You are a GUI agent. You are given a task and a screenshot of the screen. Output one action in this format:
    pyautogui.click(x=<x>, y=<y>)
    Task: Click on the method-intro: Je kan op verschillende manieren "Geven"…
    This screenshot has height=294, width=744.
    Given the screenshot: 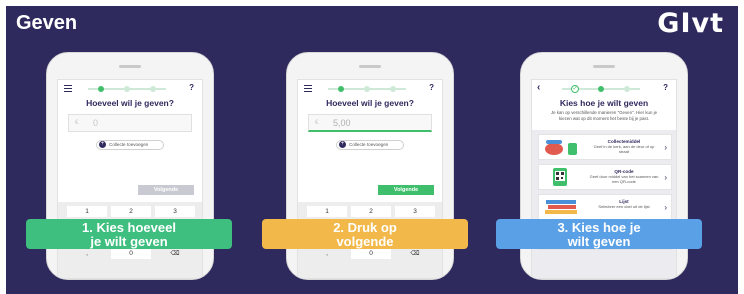 What is the action you would take?
    pyautogui.click(x=604, y=115)
    